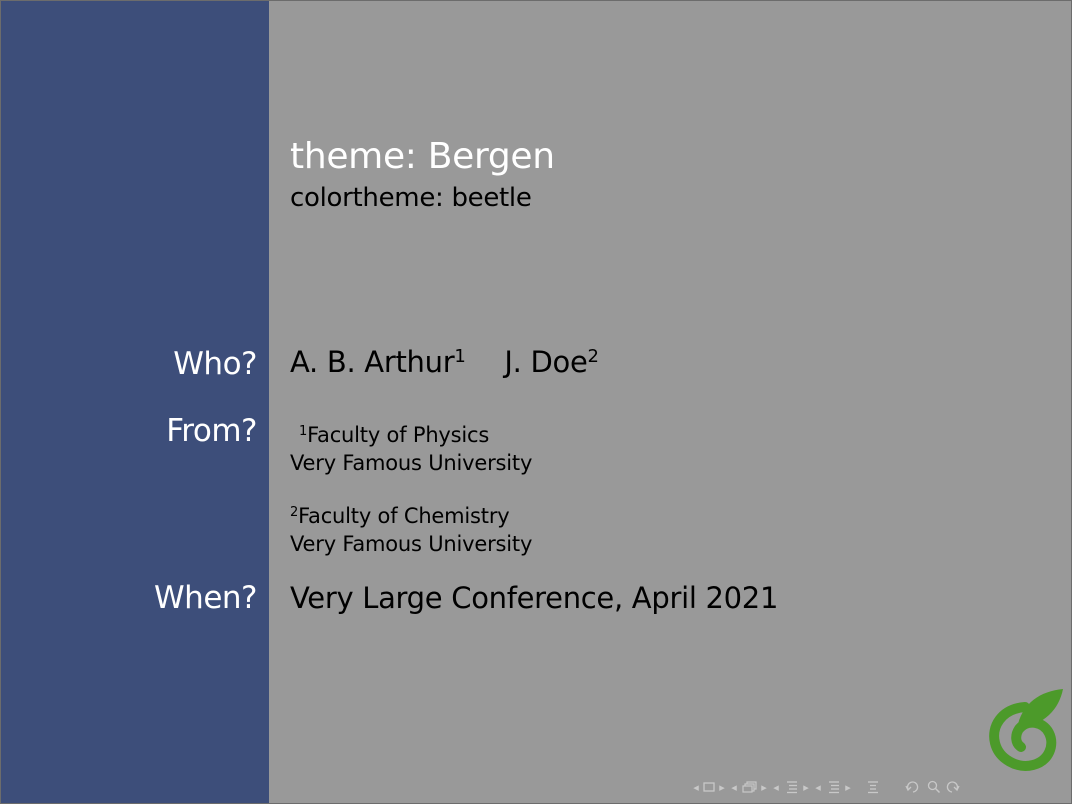  Describe the element at coordinates (848, 787) in the screenshot. I see `nav-next-page-icon: ▸` at that location.